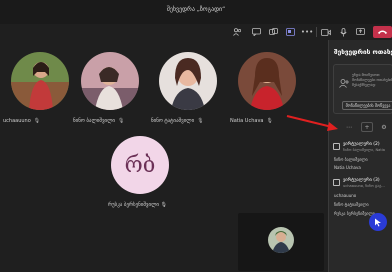 This screenshot has height=272, width=392. I want to click on chat-icon, so click(256, 32).